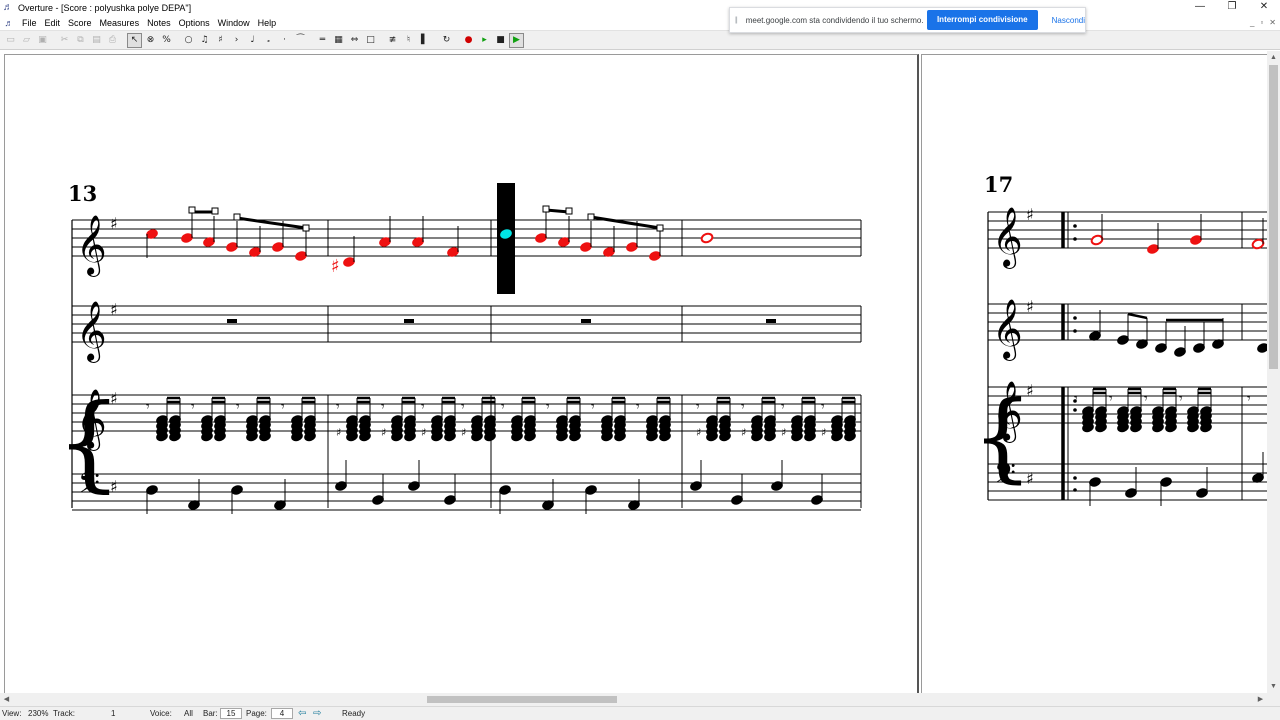 The width and height of the screenshot is (1280, 720). What do you see at coordinates (194, 23) in the screenshot?
I see `menu-options: Options` at bounding box center [194, 23].